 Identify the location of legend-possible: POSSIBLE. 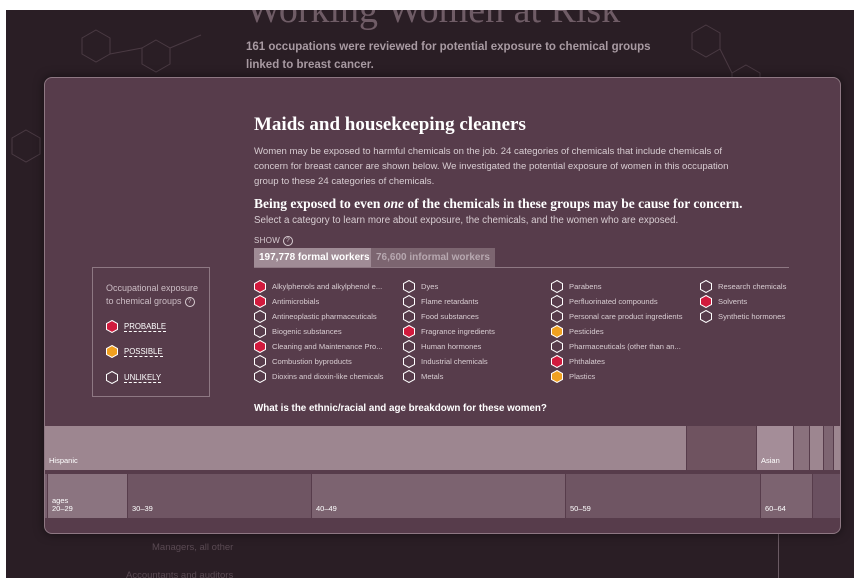
(134, 351).